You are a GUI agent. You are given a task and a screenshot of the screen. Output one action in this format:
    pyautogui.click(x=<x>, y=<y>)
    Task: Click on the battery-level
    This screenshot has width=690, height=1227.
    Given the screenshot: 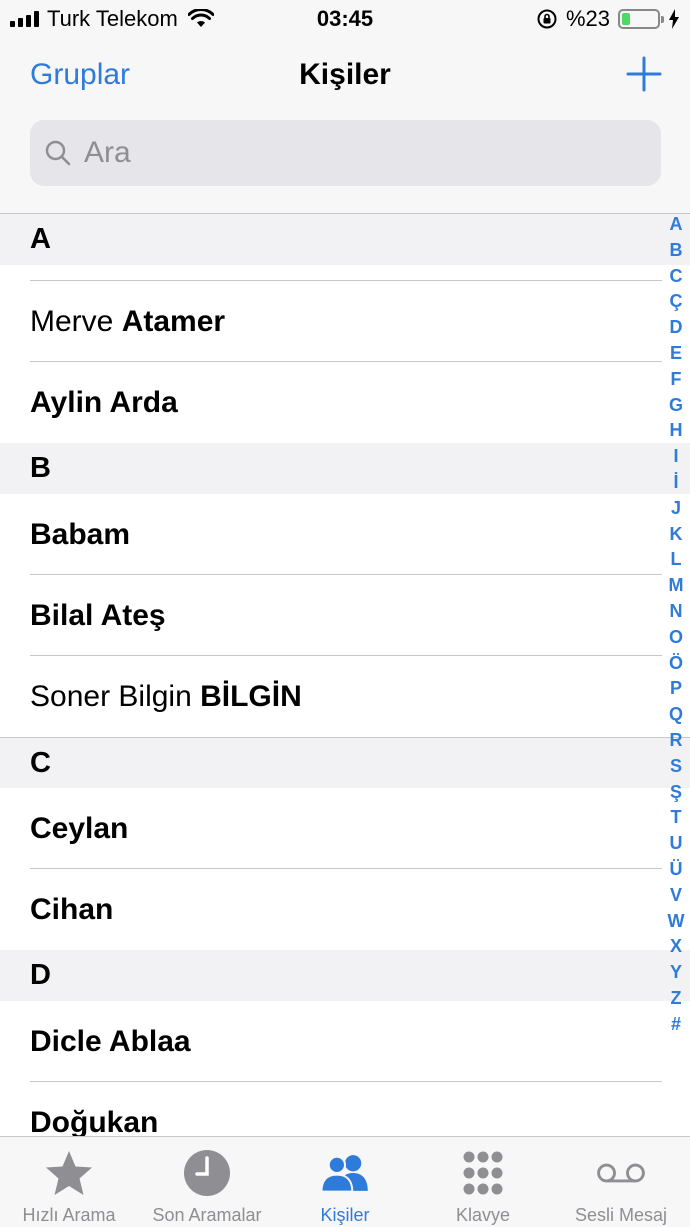 What is the action you would take?
    pyautogui.click(x=626, y=19)
    